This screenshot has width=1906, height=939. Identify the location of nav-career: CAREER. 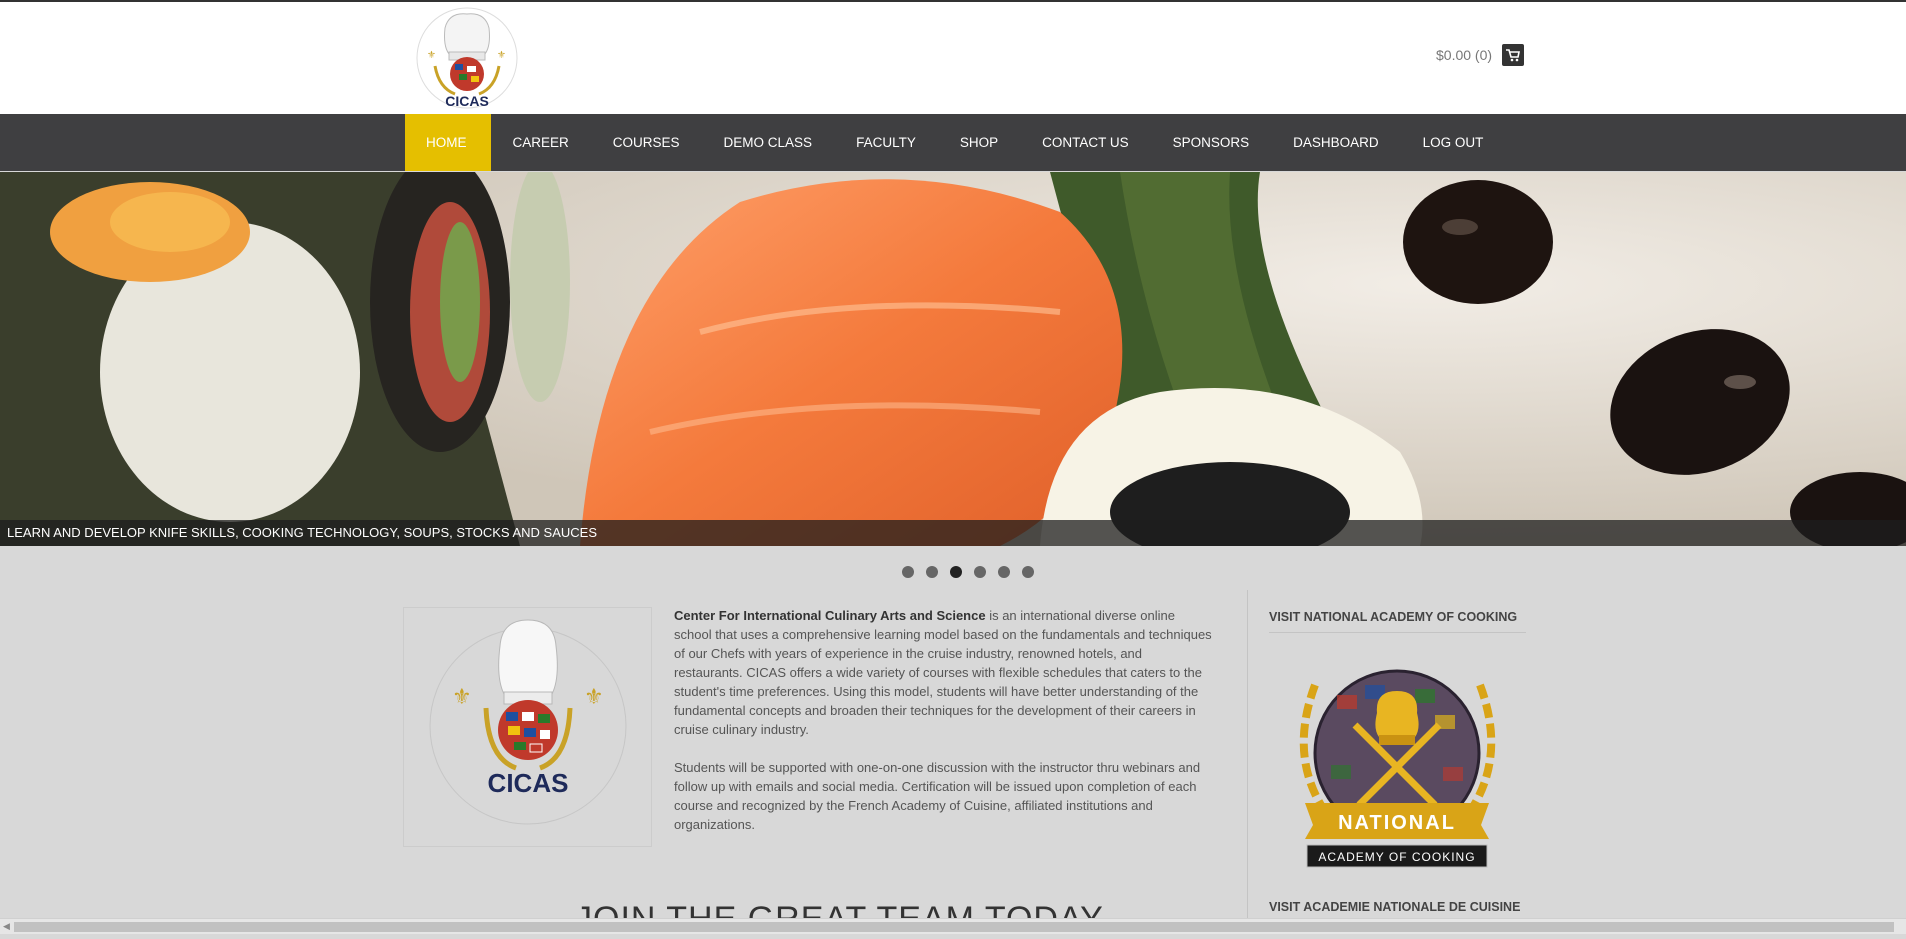
(541, 142).